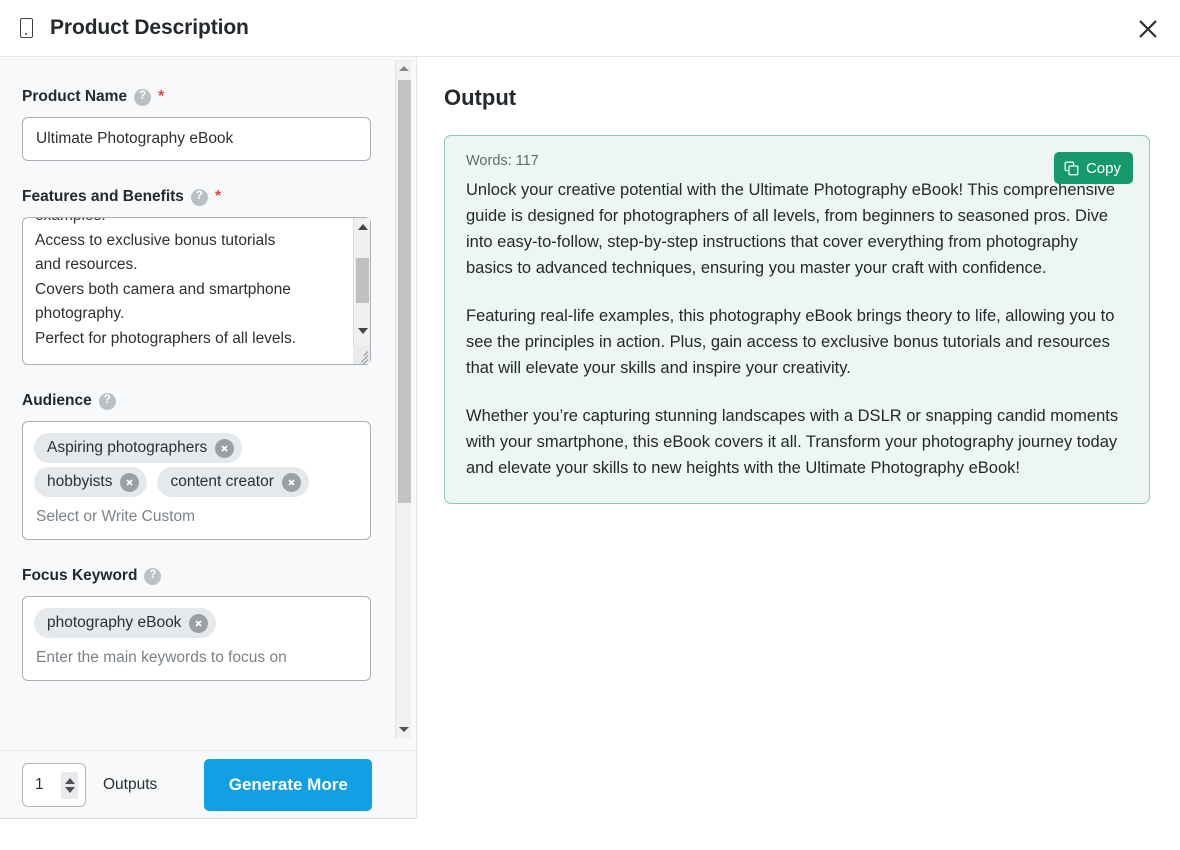 This screenshot has width=1180, height=850. I want to click on label-text: Features and Benefits, so click(103, 196).